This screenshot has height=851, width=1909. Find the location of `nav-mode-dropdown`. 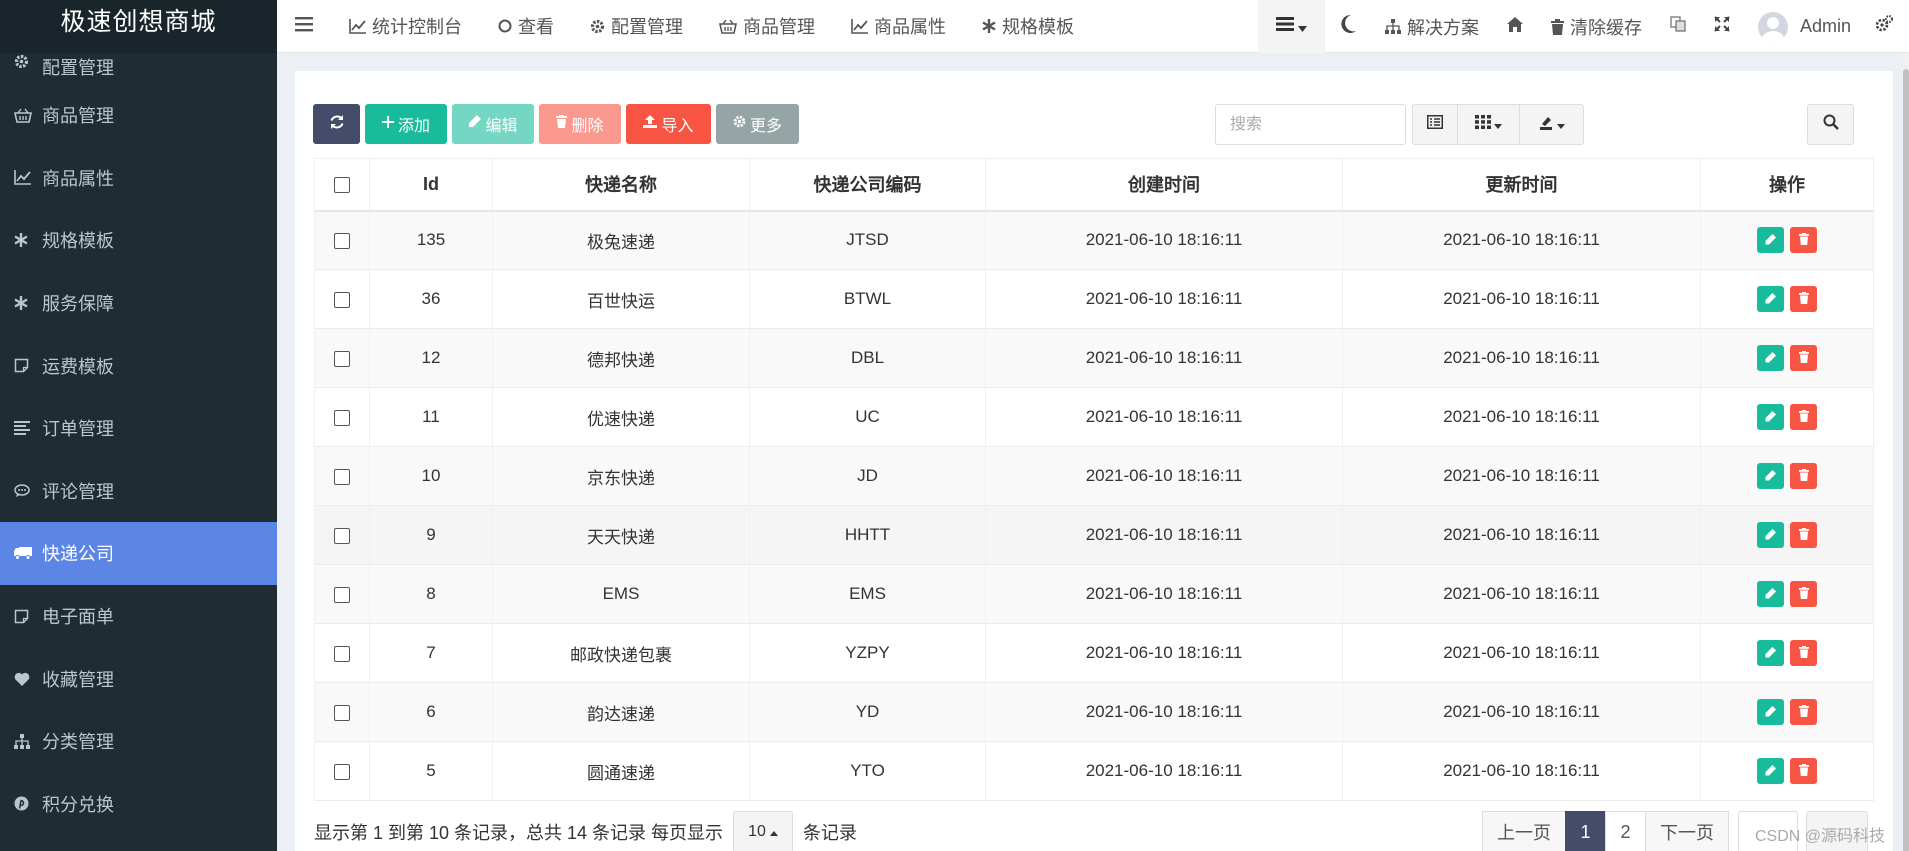

nav-mode-dropdown is located at coordinates (1291, 26).